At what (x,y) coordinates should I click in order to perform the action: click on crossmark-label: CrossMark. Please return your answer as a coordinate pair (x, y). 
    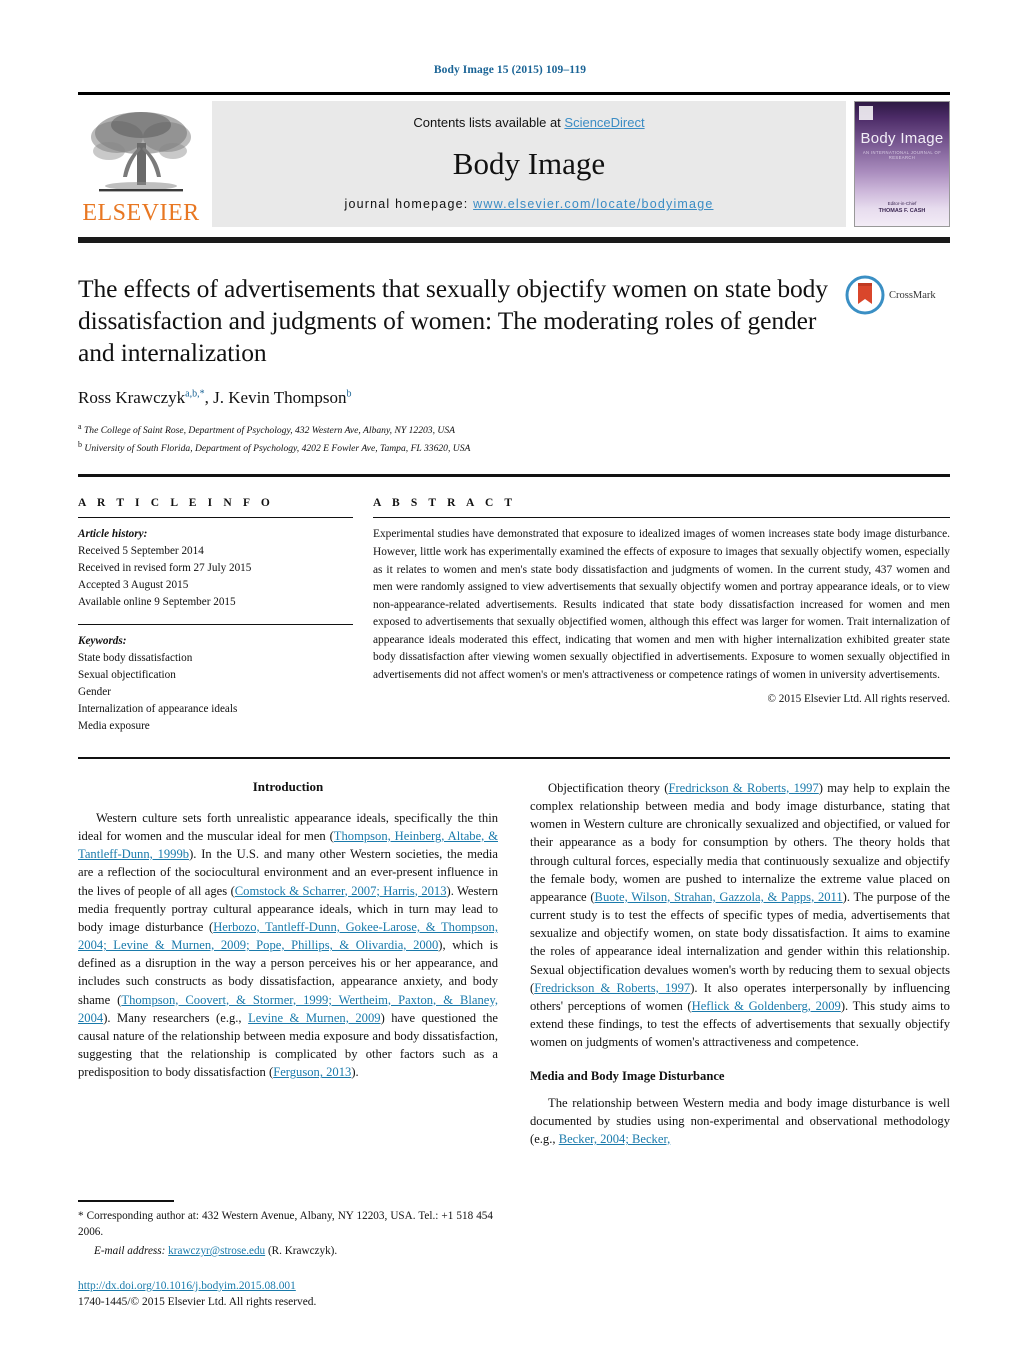
    Looking at the image, I should click on (912, 295).